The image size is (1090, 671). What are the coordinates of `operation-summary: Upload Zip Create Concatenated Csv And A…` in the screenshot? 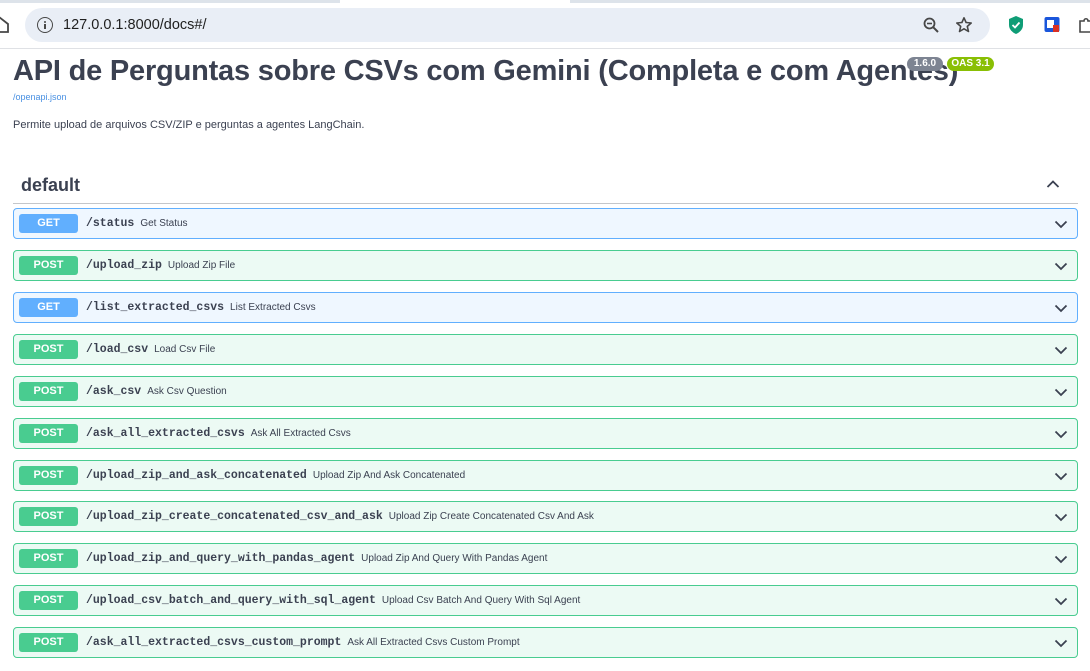 It's located at (491, 516).